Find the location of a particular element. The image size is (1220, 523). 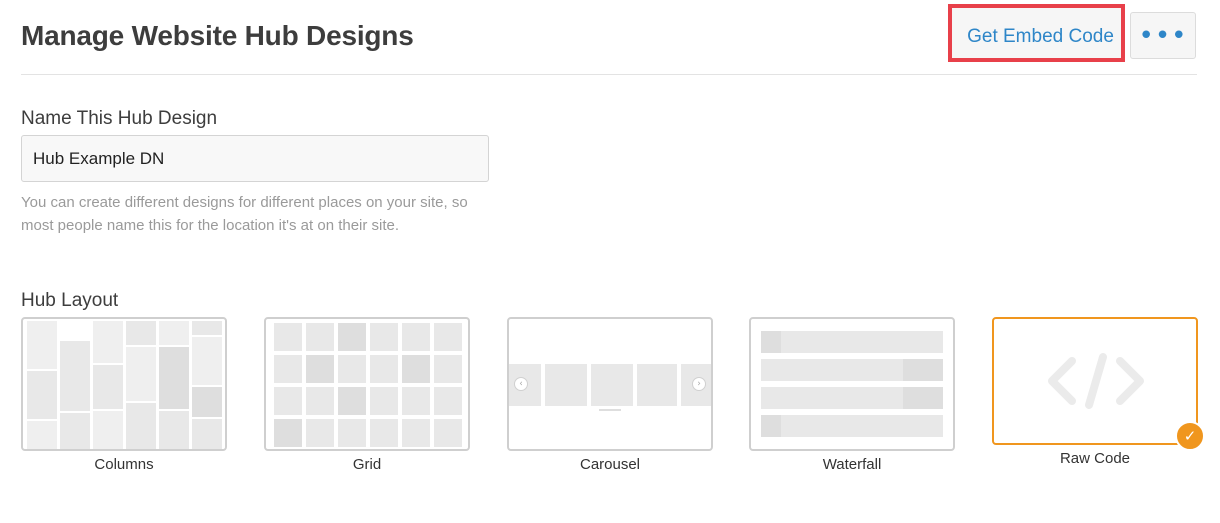

raw-code-thumbnail is located at coordinates (1095, 381).